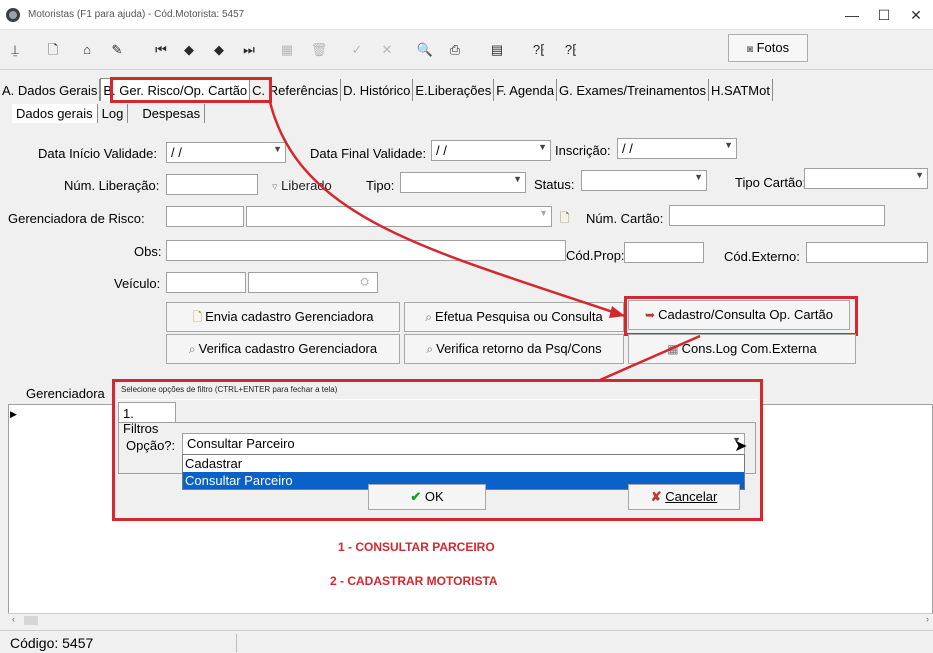 This screenshot has height=653, width=933. Describe the element at coordinates (650, 358) in the screenshot. I see `arrow-button-to-dialog` at that location.